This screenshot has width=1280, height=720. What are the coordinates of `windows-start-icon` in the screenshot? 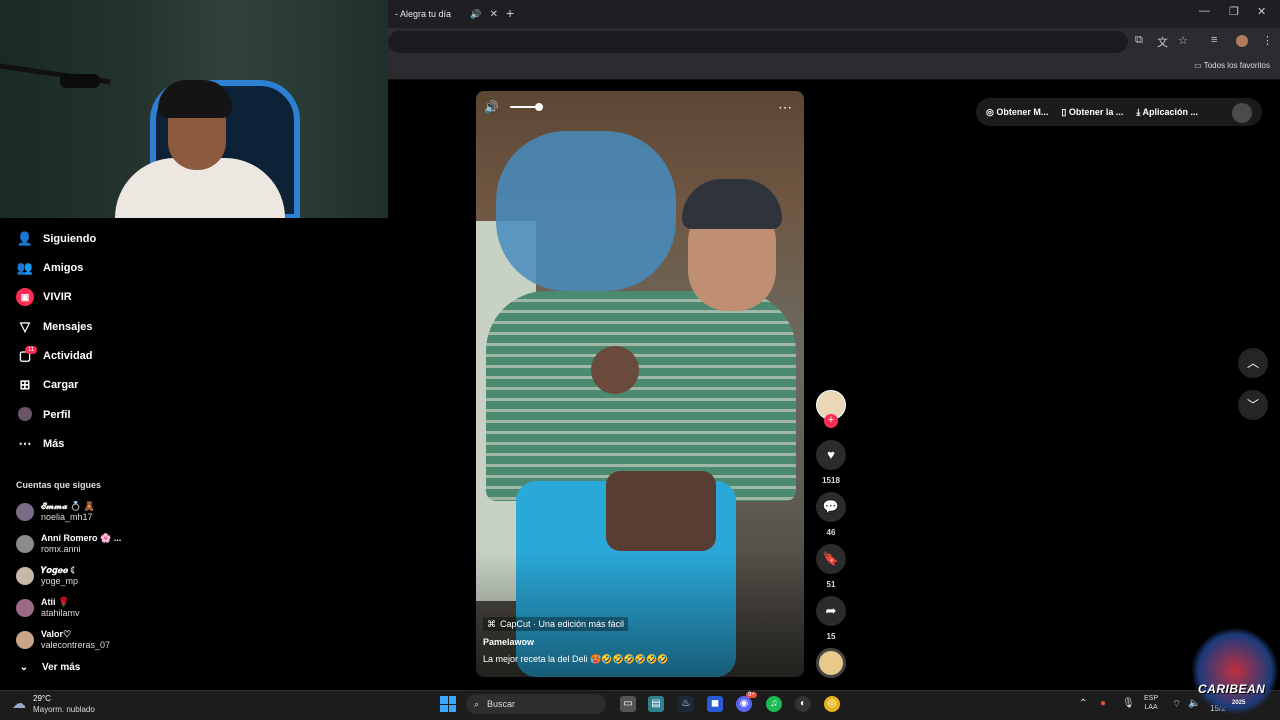 It's located at (448, 704).